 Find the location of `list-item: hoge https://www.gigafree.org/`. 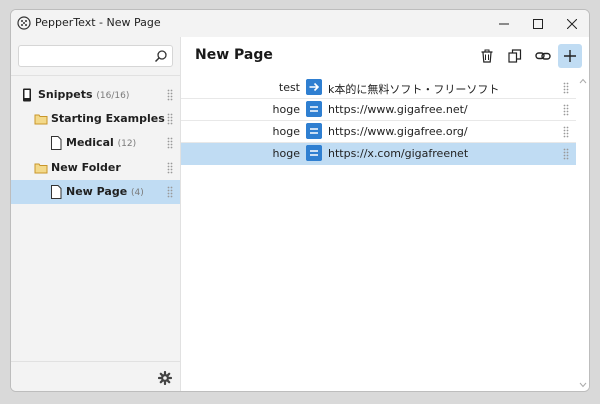

list-item: hoge https://www.gigafree.org/ is located at coordinates (378, 132).